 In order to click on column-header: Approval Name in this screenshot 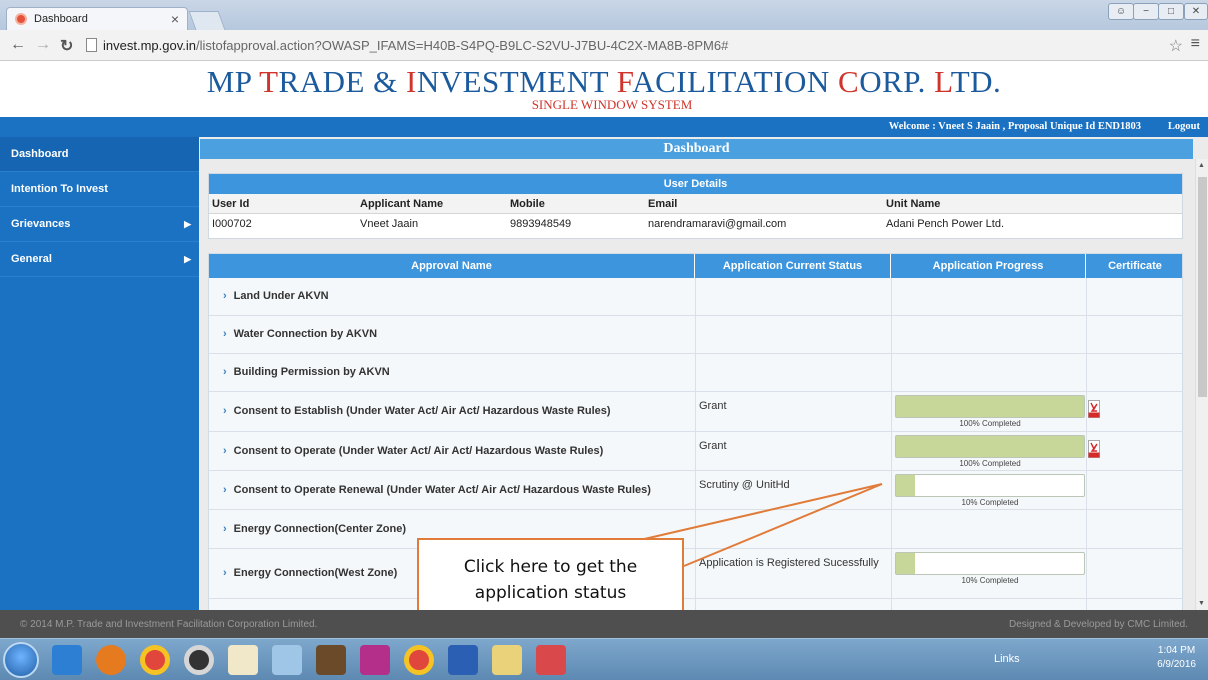, I will do `click(452, 266)`.